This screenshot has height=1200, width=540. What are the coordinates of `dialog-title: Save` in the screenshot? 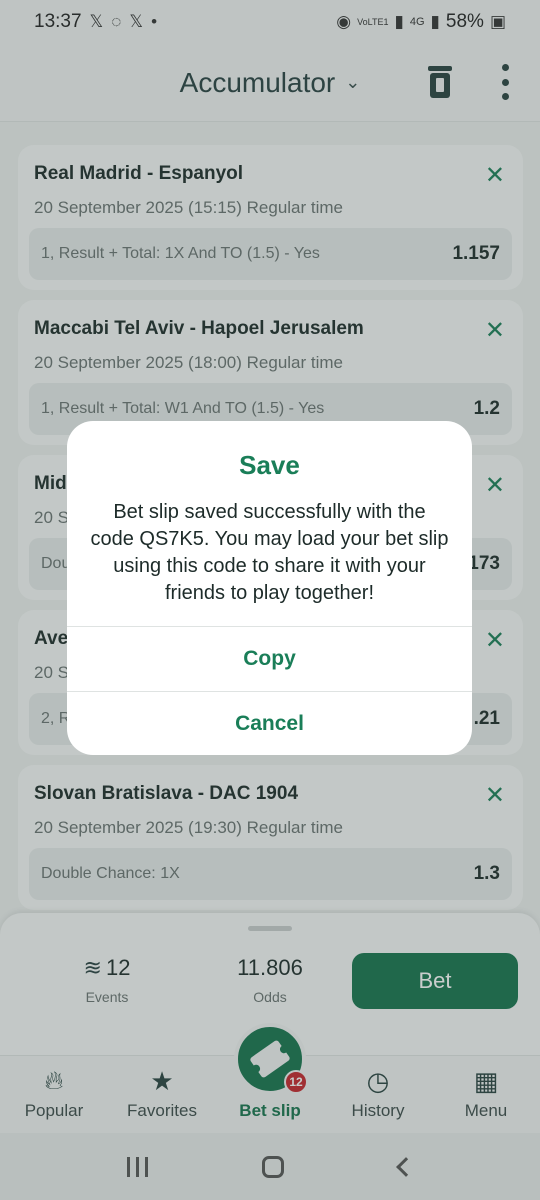 It's located at (269, 465).